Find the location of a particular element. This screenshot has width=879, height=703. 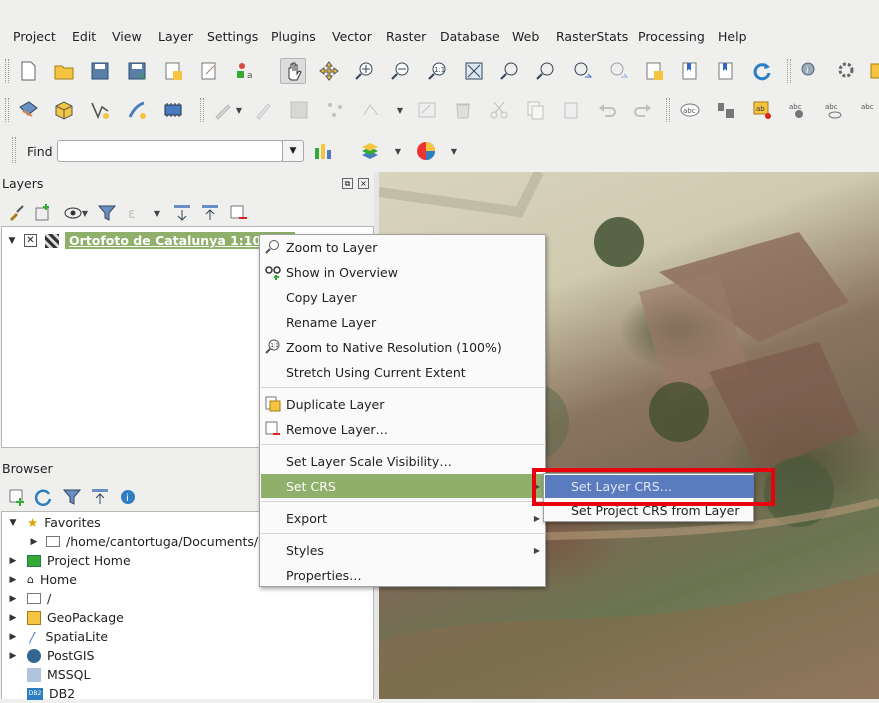

new-print-layout-icon is located at coordinates (173, 71).